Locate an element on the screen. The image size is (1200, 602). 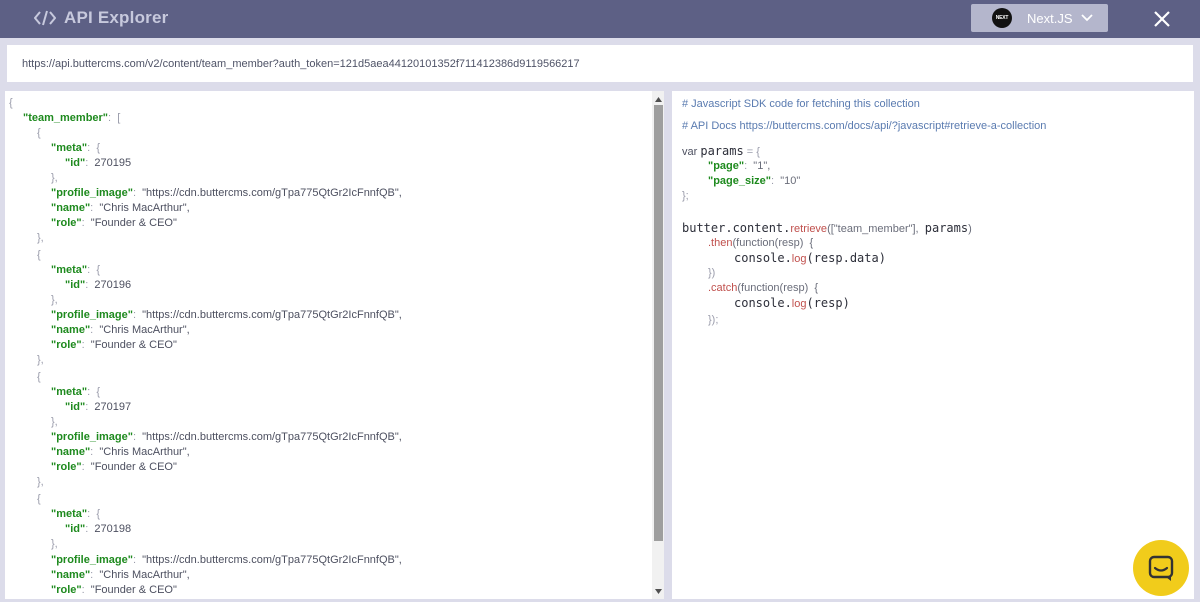
code-line: var params = { is located at coordinates (721, 151).